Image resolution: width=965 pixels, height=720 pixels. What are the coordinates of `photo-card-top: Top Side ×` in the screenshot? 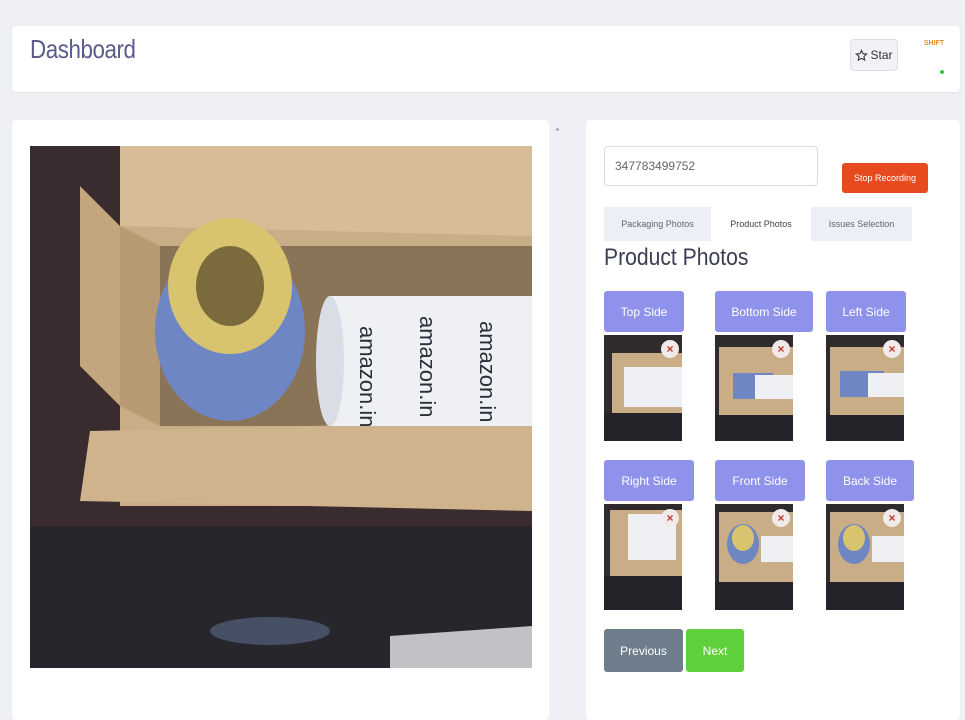 It's located at (644, 366).